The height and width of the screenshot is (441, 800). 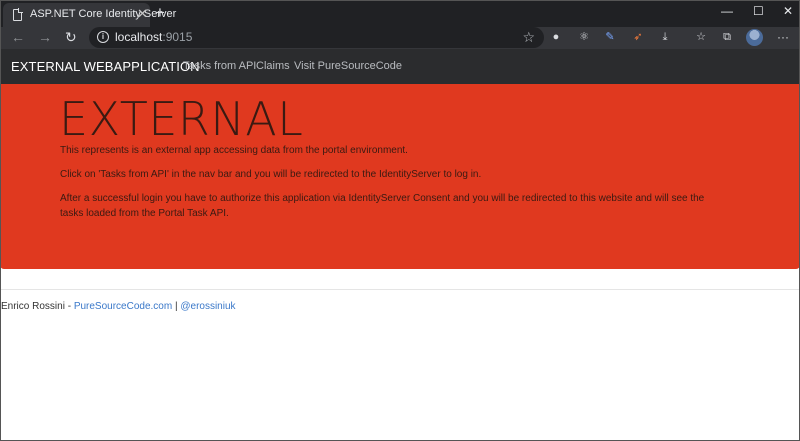 I want to click on favorites-icon: ☆, so click(x=701, y=37).